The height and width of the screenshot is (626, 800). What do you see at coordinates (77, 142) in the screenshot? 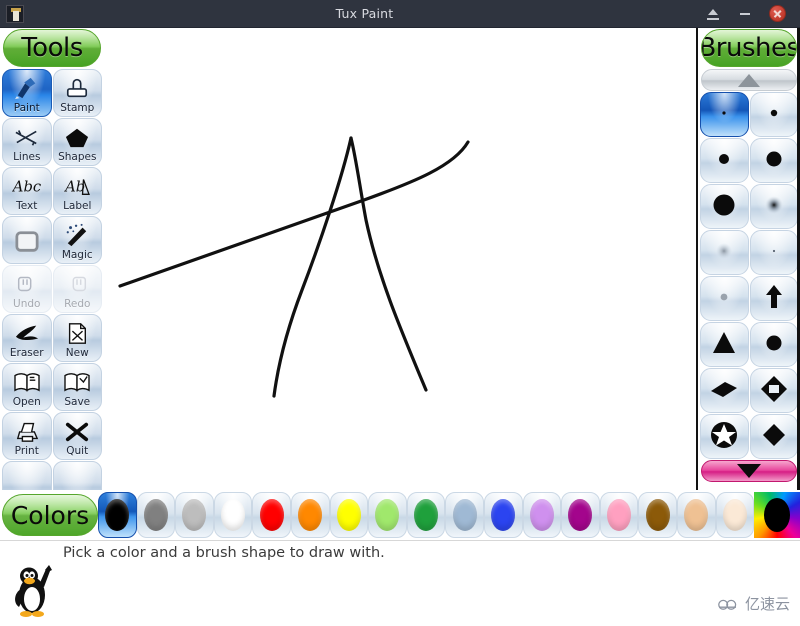
I see `tool-button-shapes: Shapes` at bounding box center [77, 142].